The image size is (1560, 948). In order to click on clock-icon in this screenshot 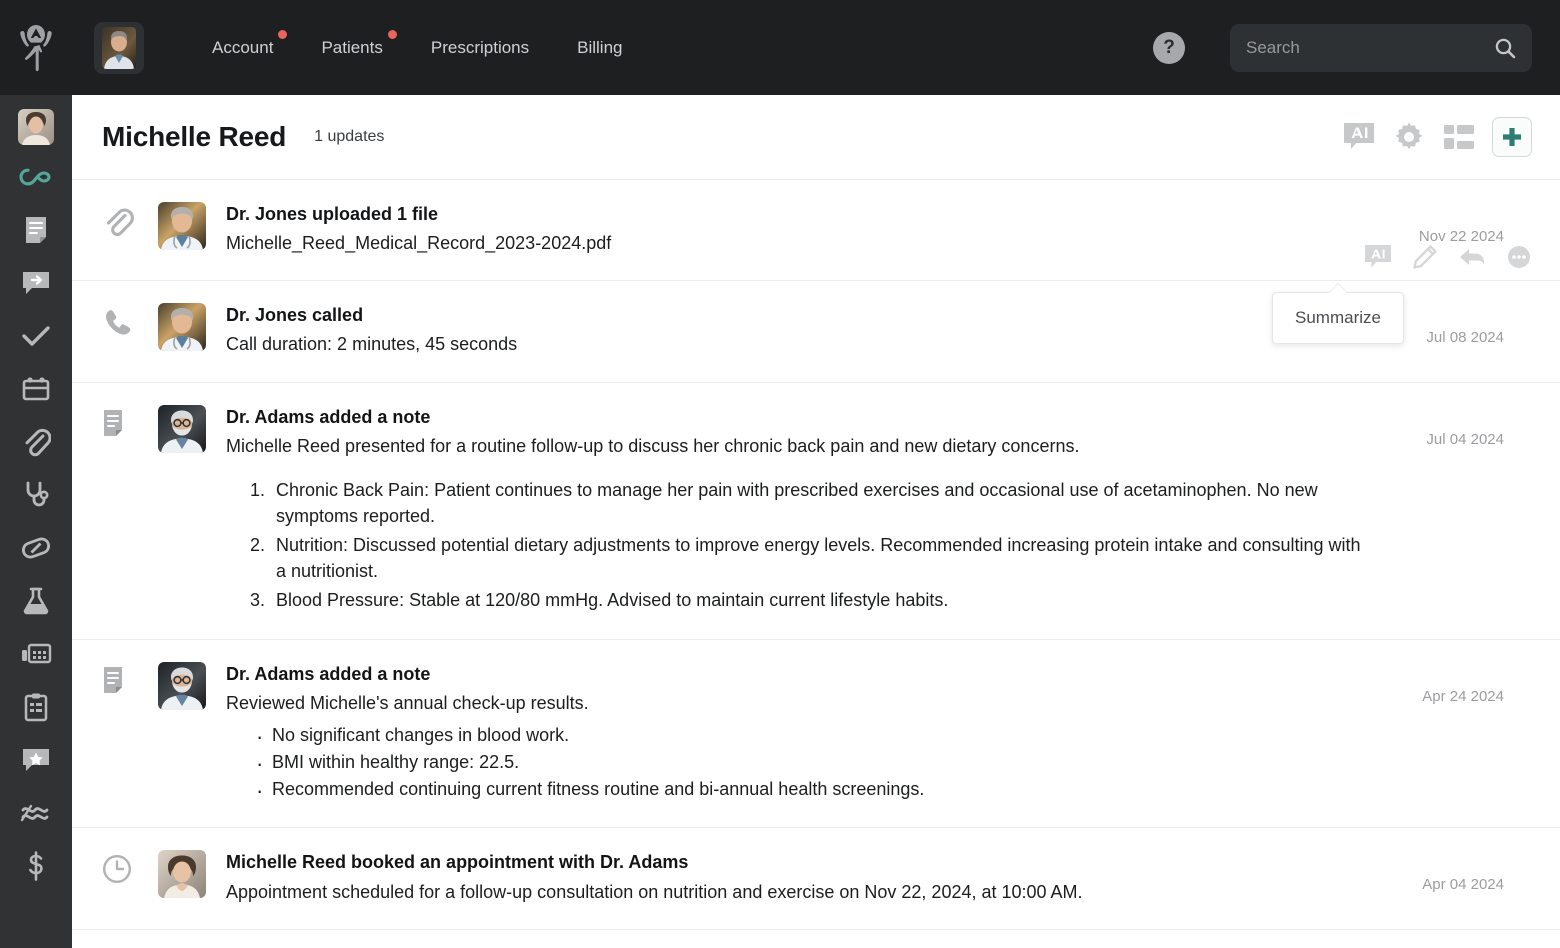, I will do `click(117, 869)`.